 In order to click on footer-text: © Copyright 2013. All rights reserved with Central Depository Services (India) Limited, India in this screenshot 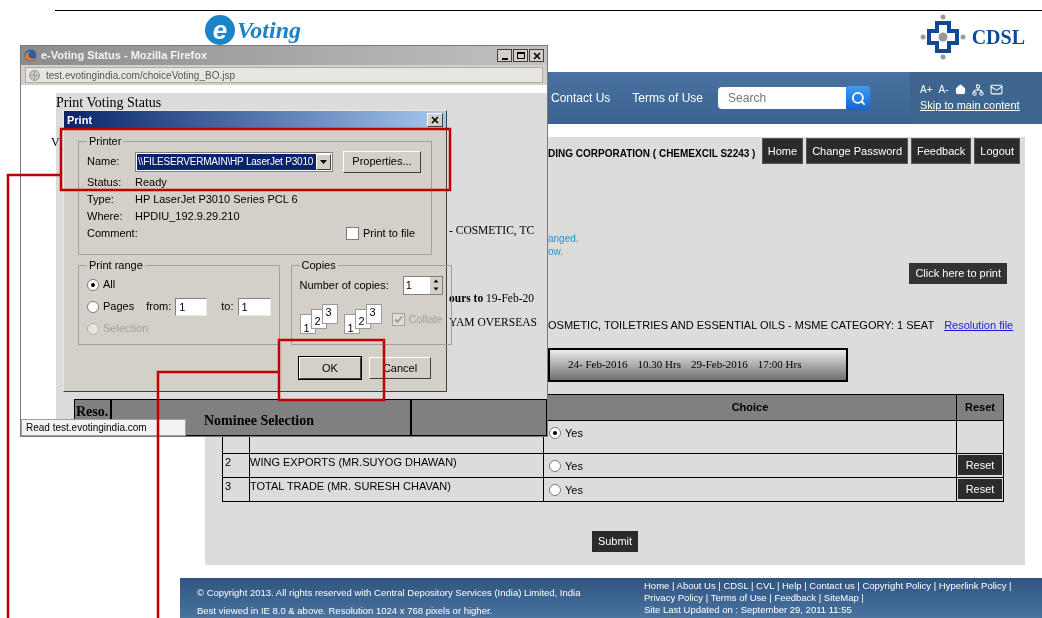, I will do `click(389, 593)`.